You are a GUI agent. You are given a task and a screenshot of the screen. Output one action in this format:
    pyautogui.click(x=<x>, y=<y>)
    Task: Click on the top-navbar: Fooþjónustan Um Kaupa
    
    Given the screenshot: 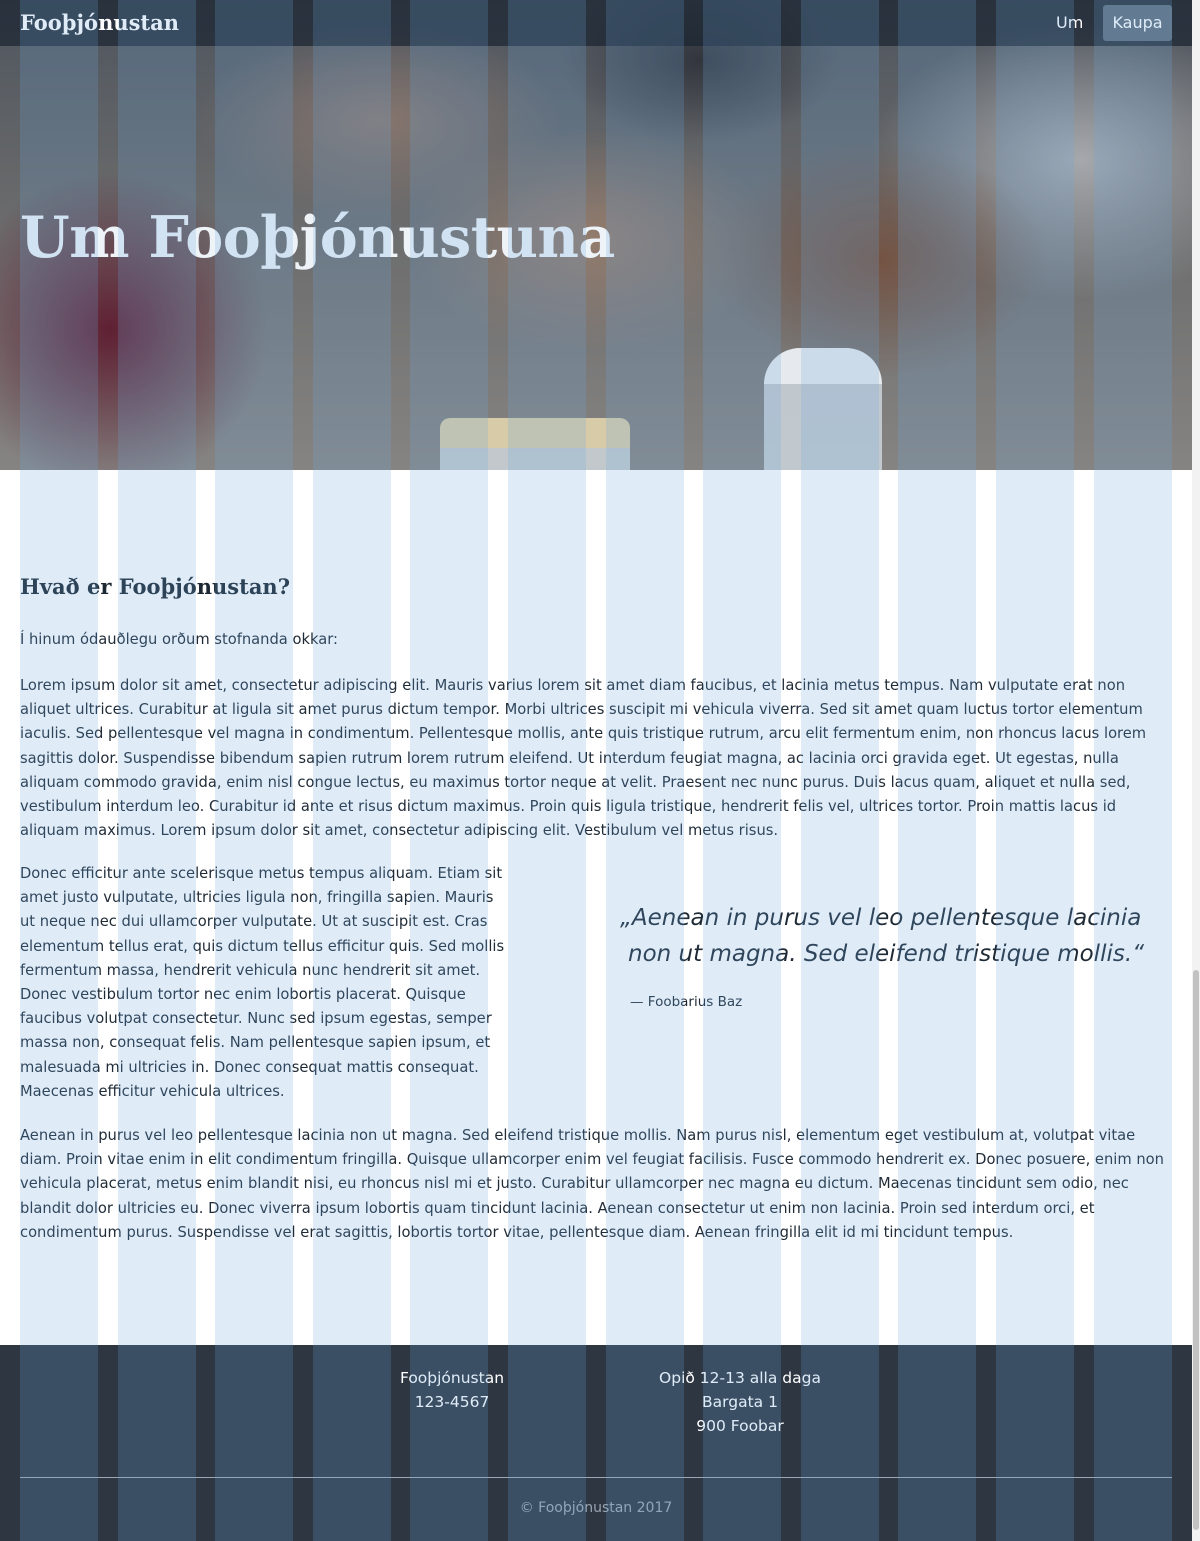 What is the action you would take?
    pyautogui.click(x=600, y=23)
    